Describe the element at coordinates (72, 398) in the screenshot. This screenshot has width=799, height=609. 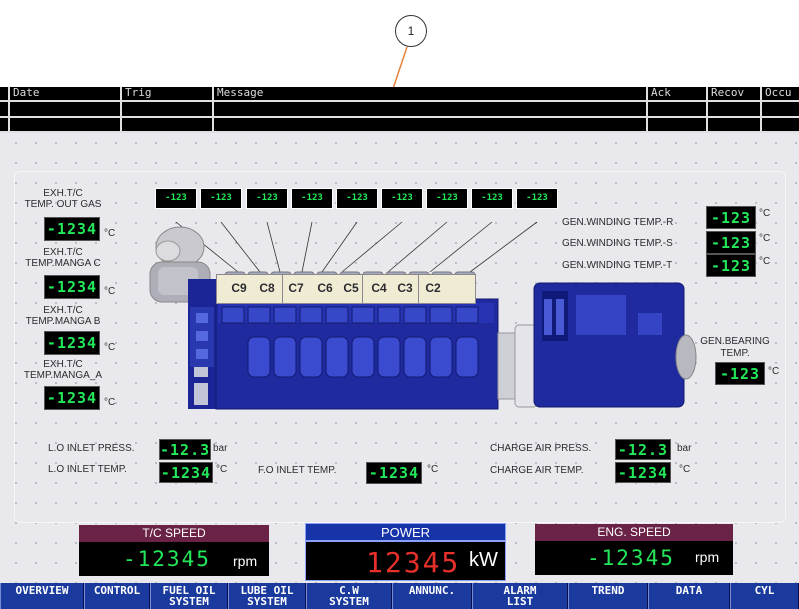
I see `exh-manga-a-display: -1234` at that location.